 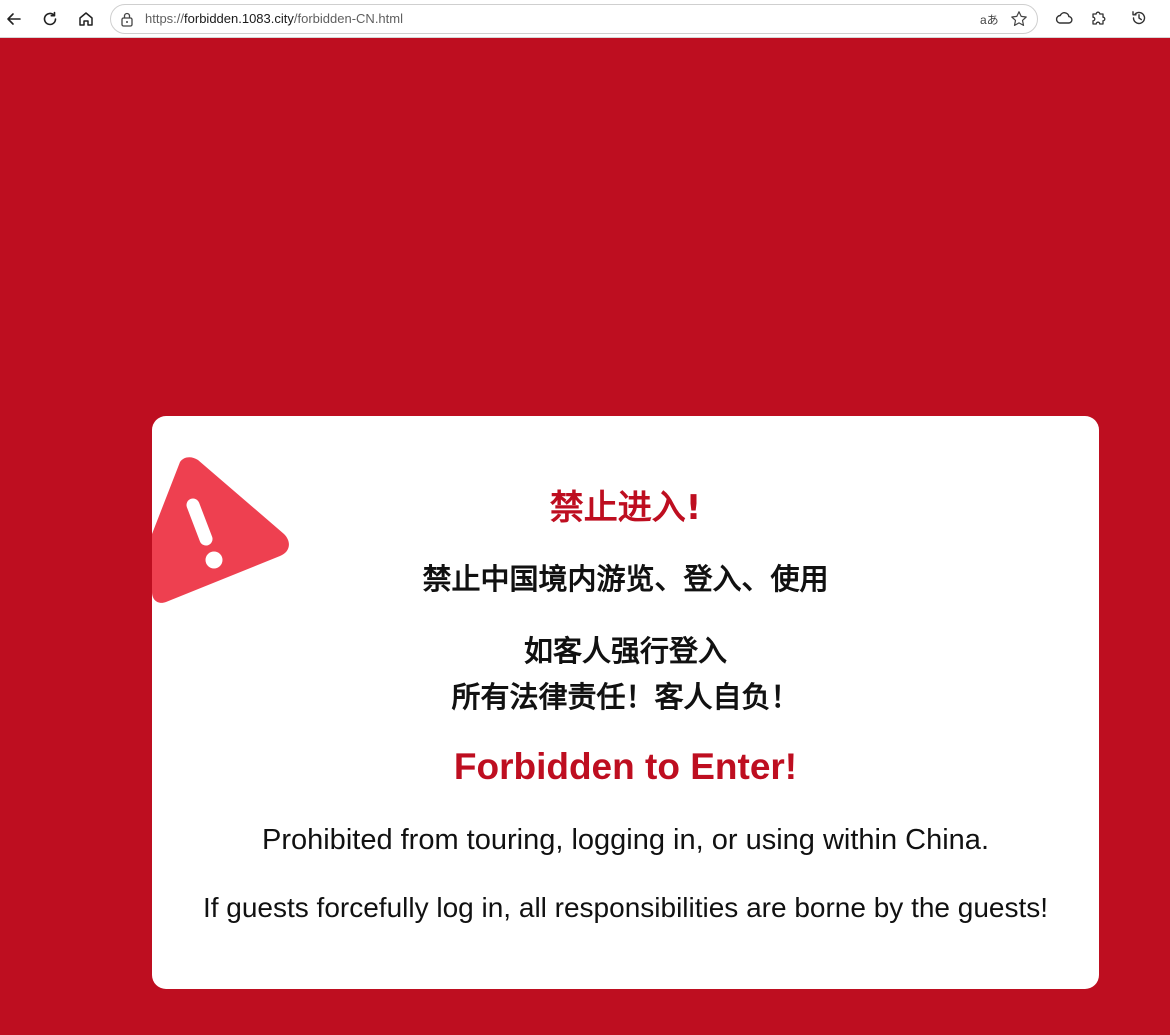 I want to click on reload-icon, so click(x=50, y=18).